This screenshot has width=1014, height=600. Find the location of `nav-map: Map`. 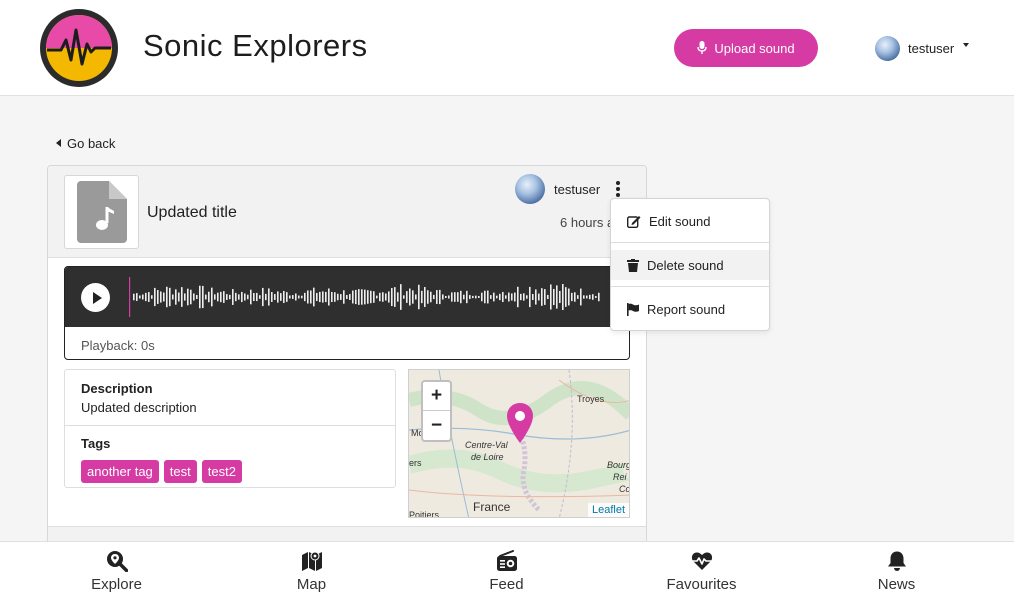

nav-map: Map is located at coordinates (311, 571).